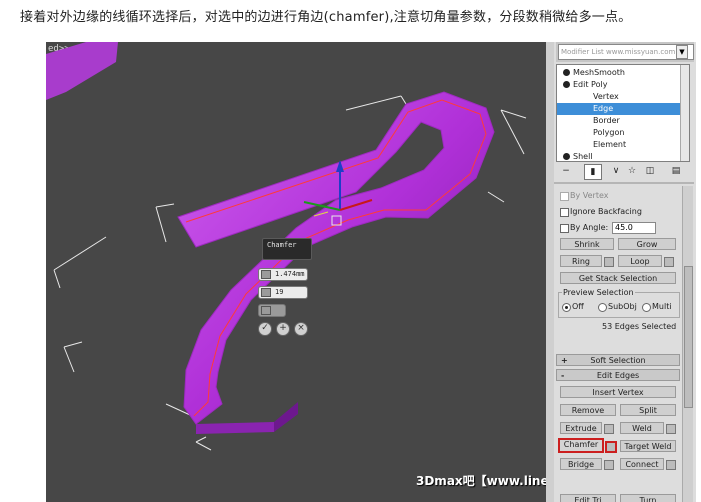 The image size is (701, 502). What do you see at coordinates (632, 171) in the screenshot?
I see `remove-modifier-icon: ☆` at bounding box center [632, 171].